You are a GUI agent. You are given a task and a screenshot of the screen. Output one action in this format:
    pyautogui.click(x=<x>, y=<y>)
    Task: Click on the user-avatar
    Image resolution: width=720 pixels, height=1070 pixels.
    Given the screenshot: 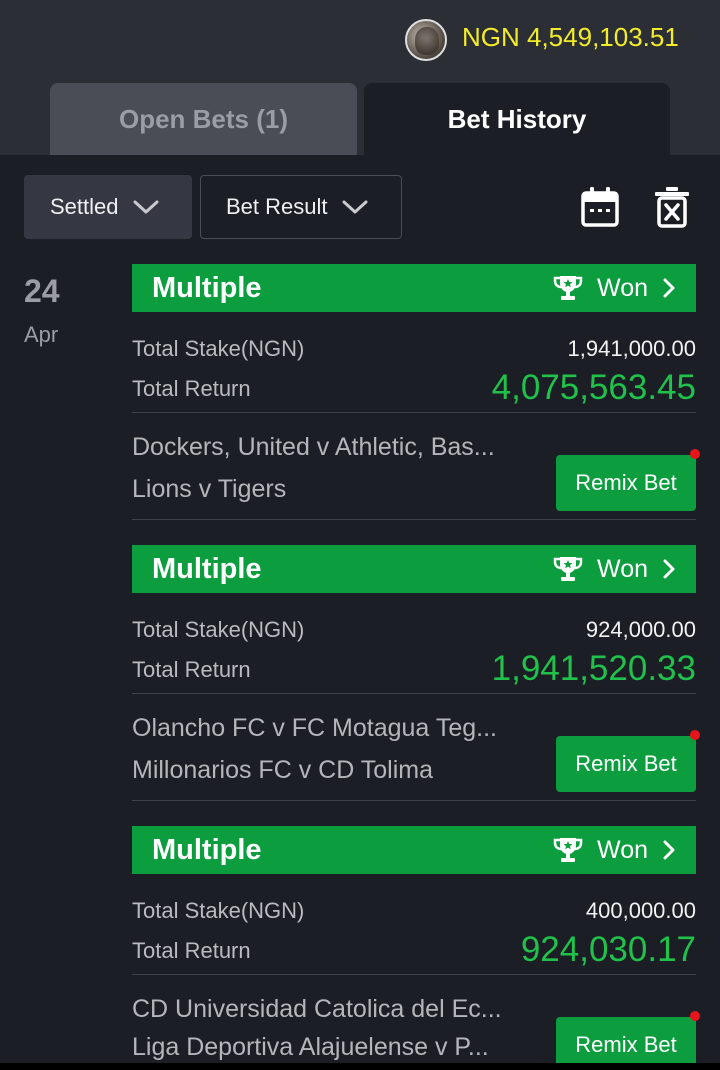 What is the action you would take?
    pyautogui.click(x=426, y=40)
    